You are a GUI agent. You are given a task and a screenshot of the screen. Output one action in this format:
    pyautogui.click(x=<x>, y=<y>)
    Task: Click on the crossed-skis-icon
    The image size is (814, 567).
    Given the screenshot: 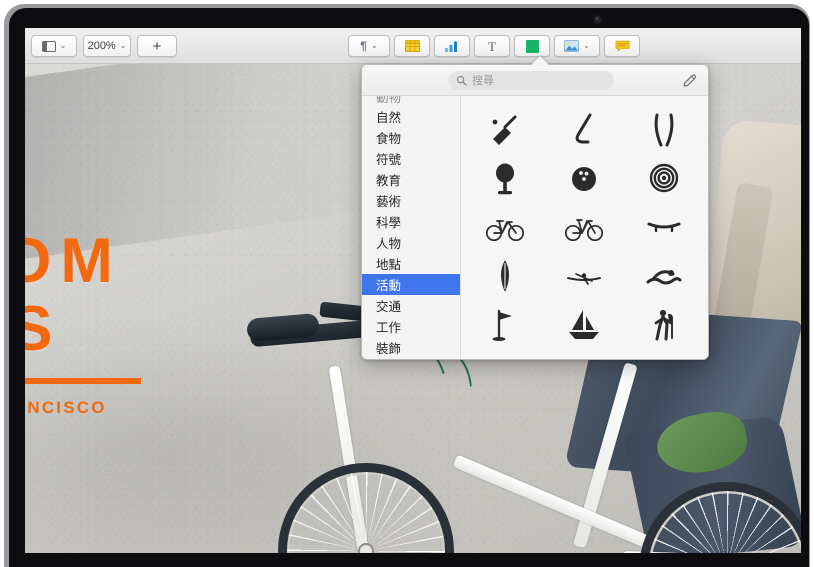 What is the action you would take?
    pyautogui.click(x=664, y=129)
    